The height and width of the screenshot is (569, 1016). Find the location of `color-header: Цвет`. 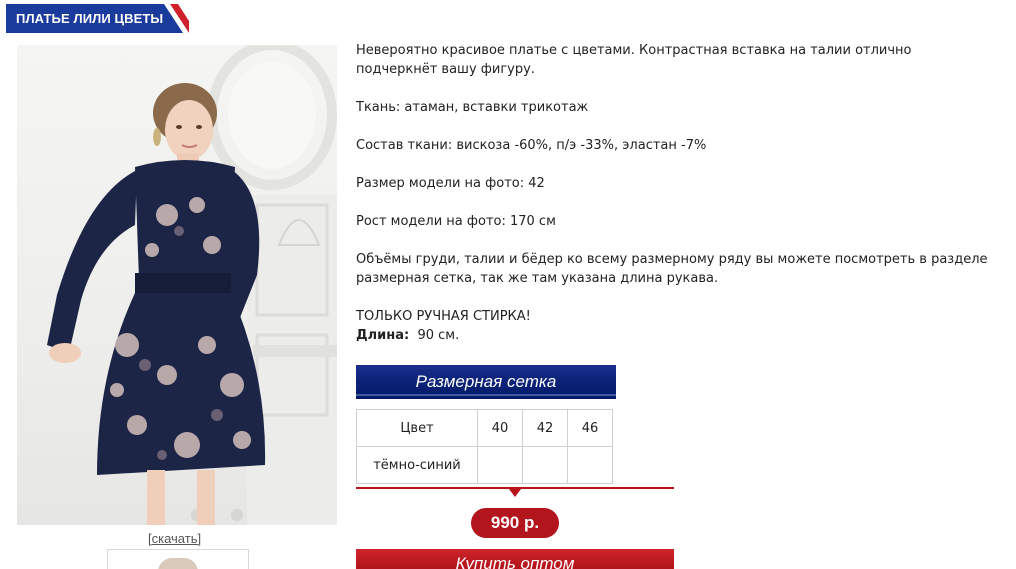

color-header: Цвет is located at coordinates (417, 428).